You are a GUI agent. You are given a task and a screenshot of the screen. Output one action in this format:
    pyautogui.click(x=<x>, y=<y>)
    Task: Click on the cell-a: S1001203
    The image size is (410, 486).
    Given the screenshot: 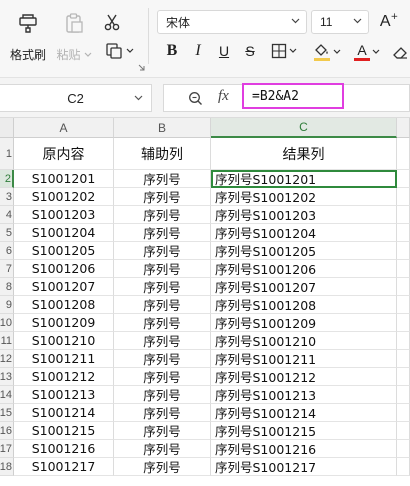 What is the action you would take?
    pyautogui.click(x=64, y=215)
    